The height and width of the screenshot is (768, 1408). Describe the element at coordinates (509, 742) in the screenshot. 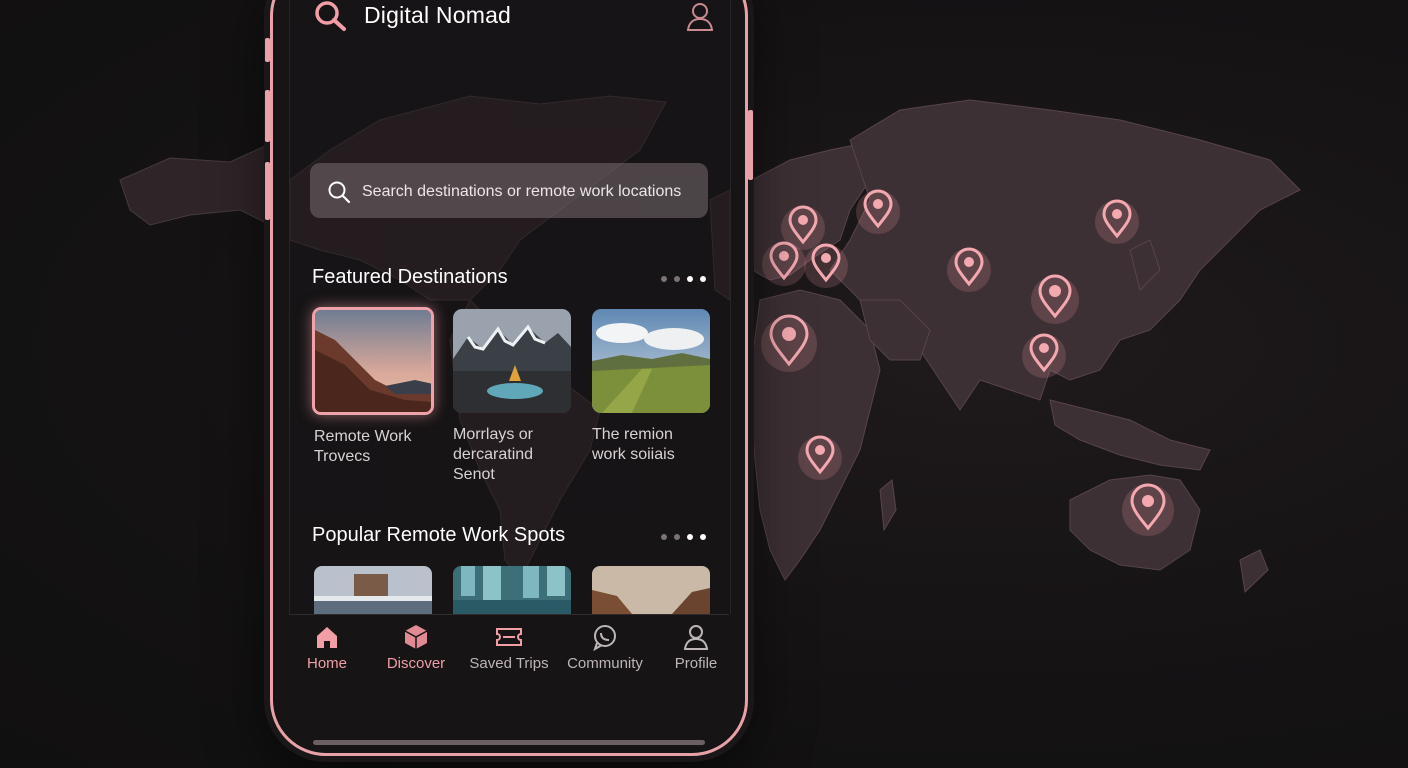

I see `home-indicator` at that location.